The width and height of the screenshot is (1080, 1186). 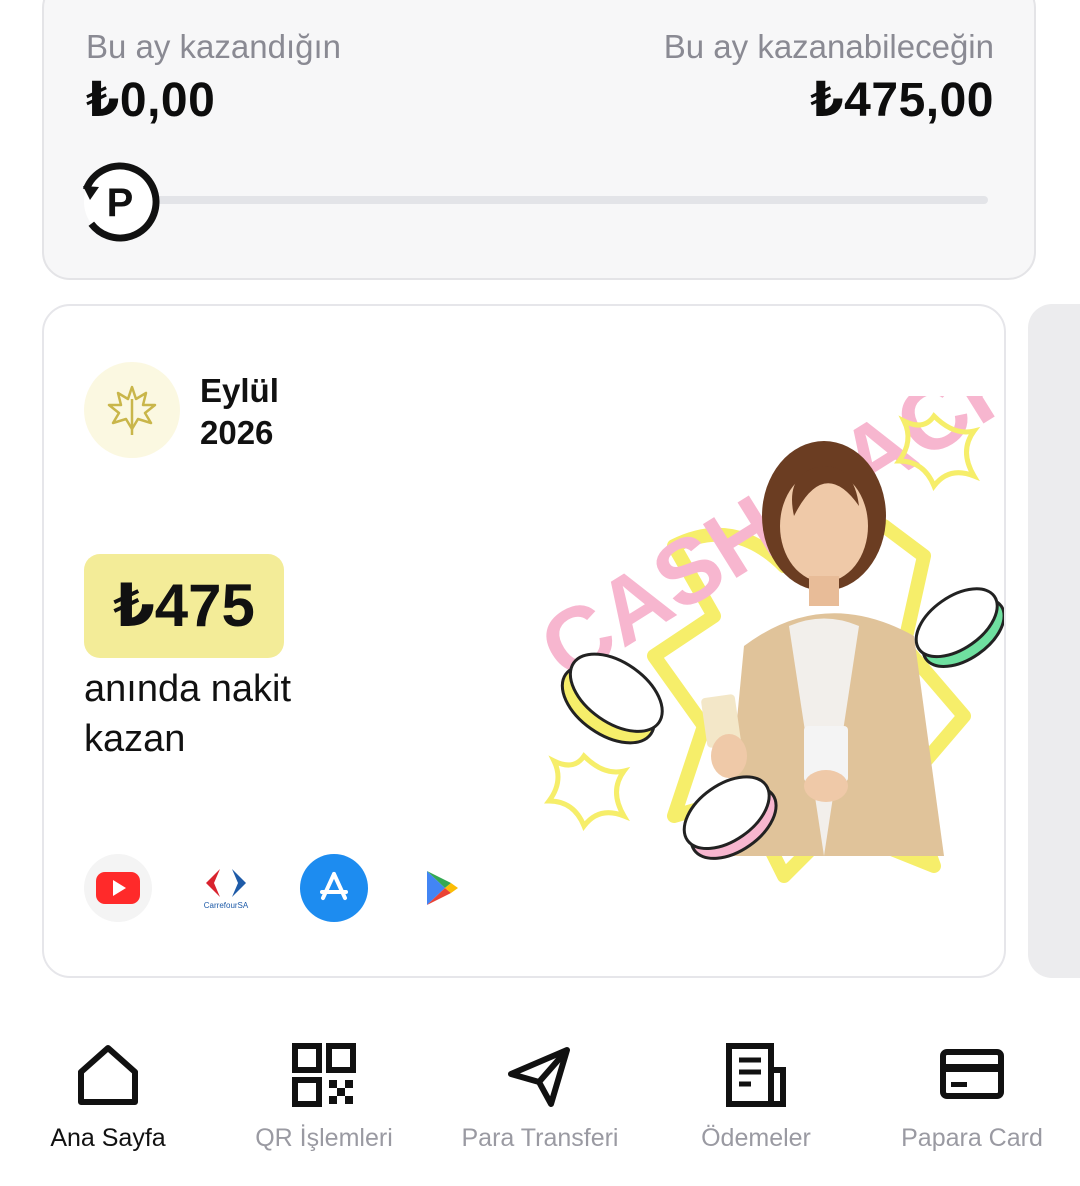 What do you see at coordinates (118, 888) in the screenshot?
I see `youtube-logo` at bounding box center [118, 888].